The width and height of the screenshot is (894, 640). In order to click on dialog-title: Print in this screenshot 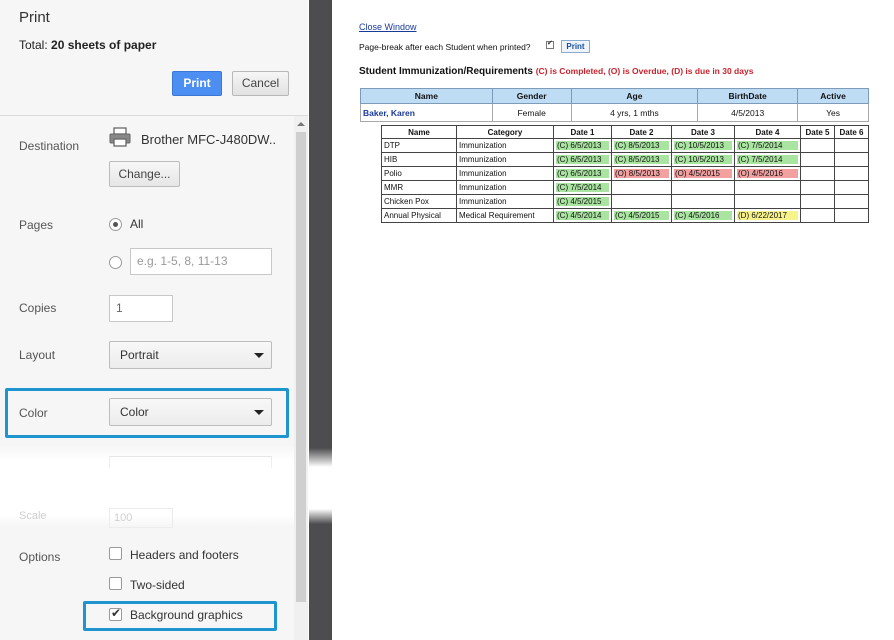, I will do `click(34, 17)`.